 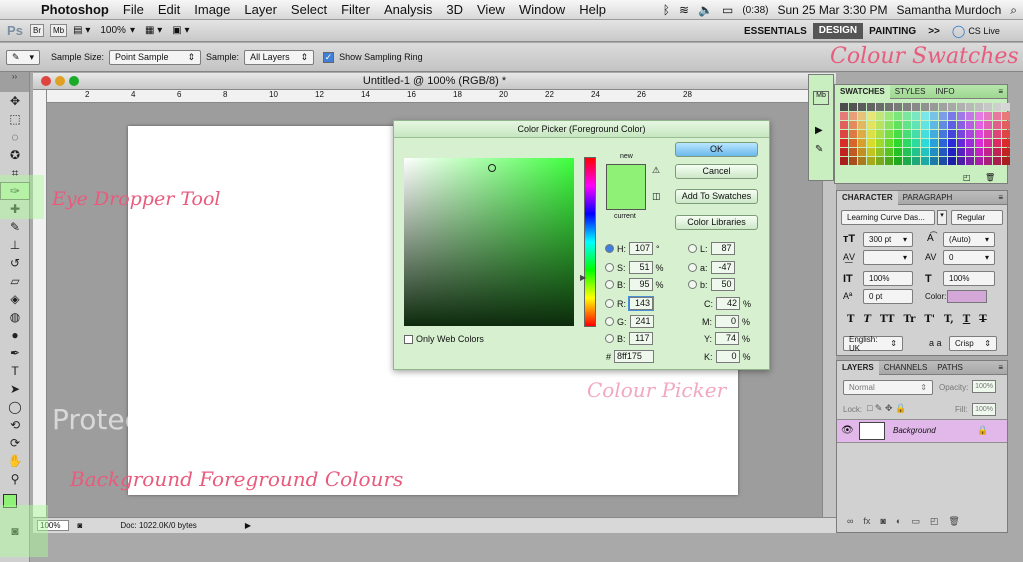 What do you see at coordinates (454, 9) in the screenshot?
I see `menu-3d: 3D` at bounding box center [454, 9].